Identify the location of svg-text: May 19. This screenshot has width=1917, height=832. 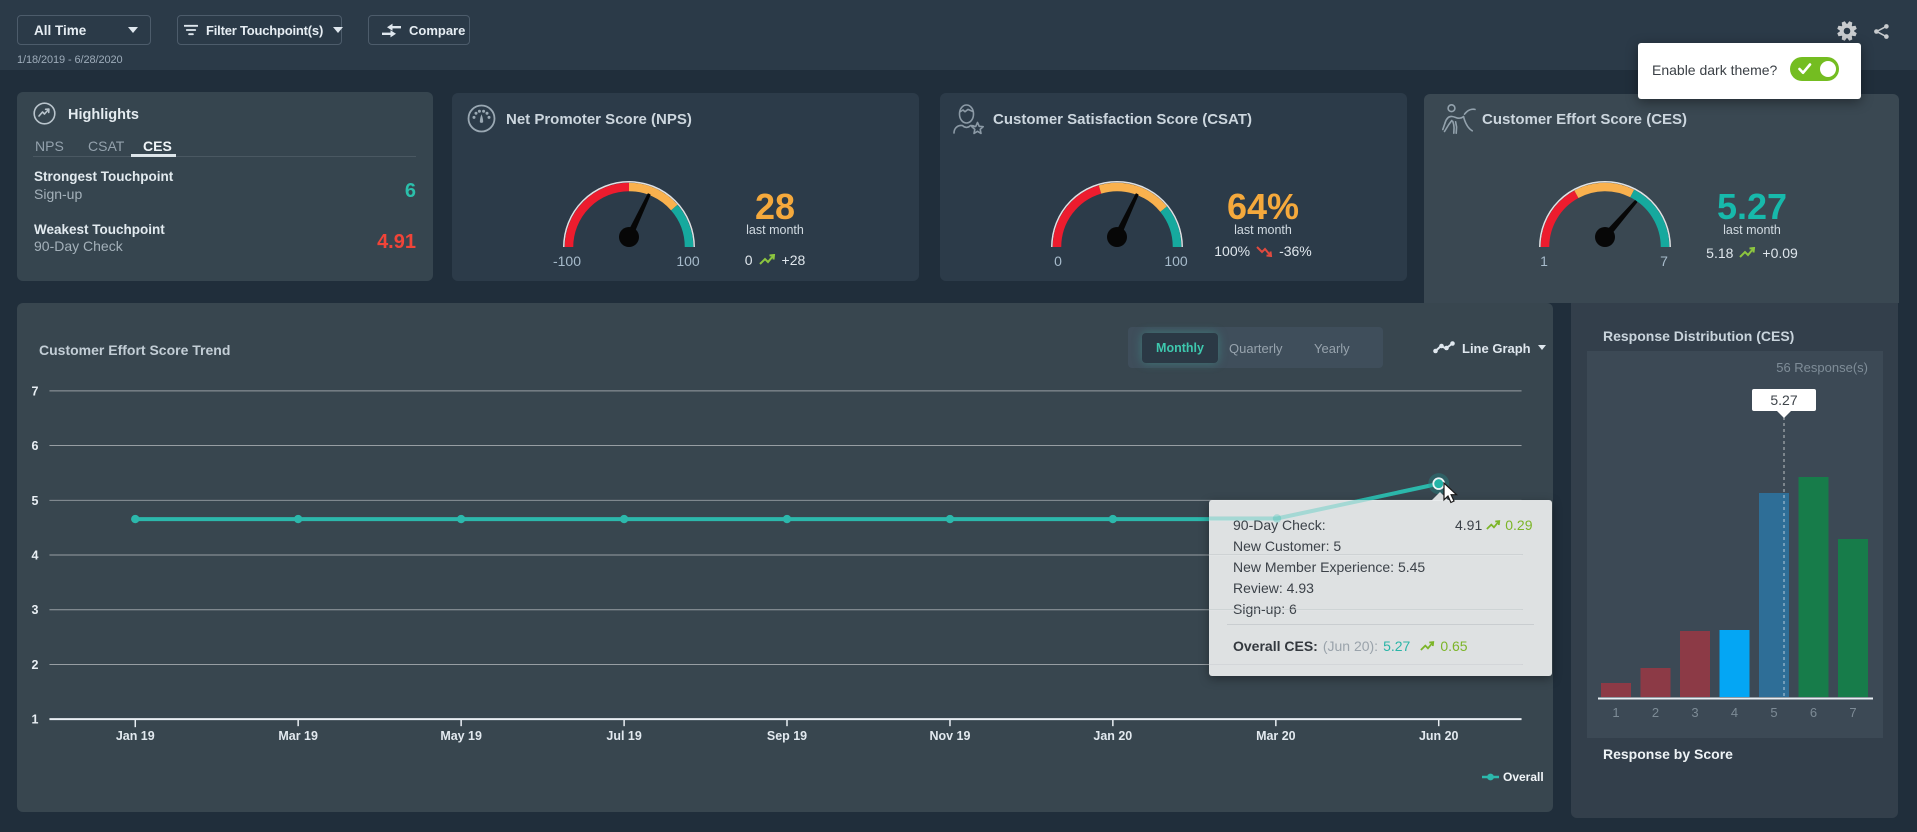
(461, 736).